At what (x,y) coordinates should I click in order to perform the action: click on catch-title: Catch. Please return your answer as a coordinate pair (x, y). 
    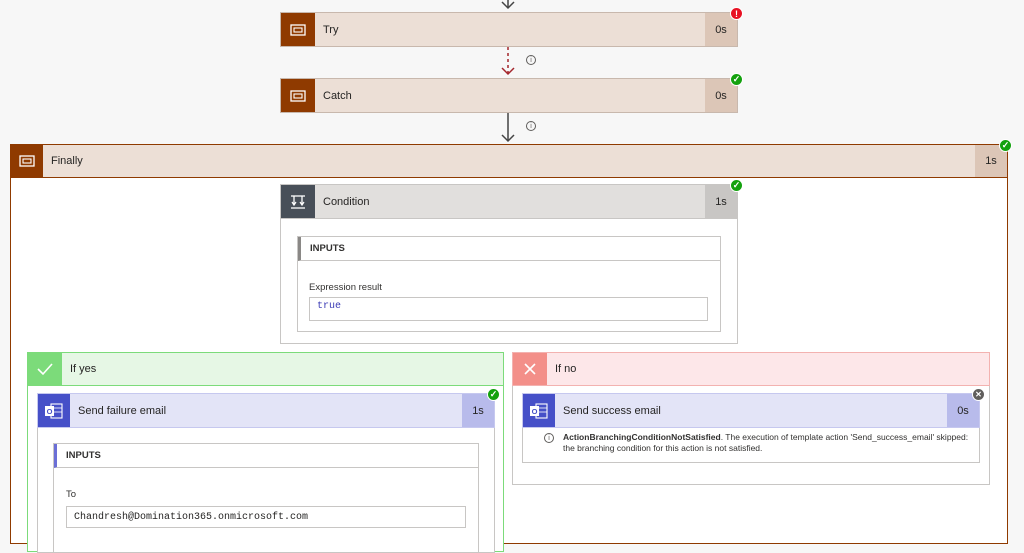
    Looking at the image, I should click on (337, 95).